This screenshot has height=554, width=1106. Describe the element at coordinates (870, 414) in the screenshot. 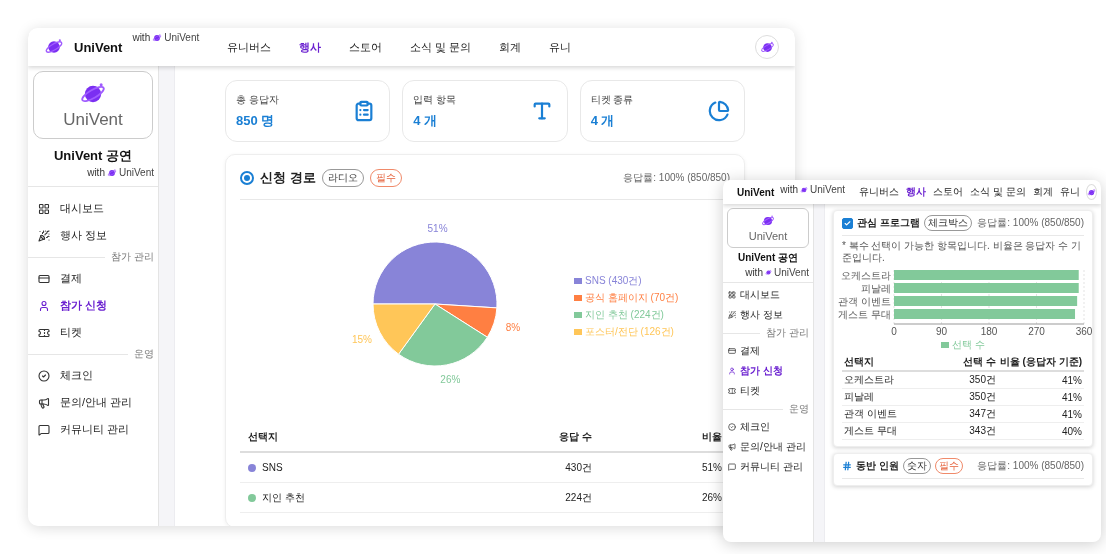

I see `choice-label: 관객 이벤트` at that location.